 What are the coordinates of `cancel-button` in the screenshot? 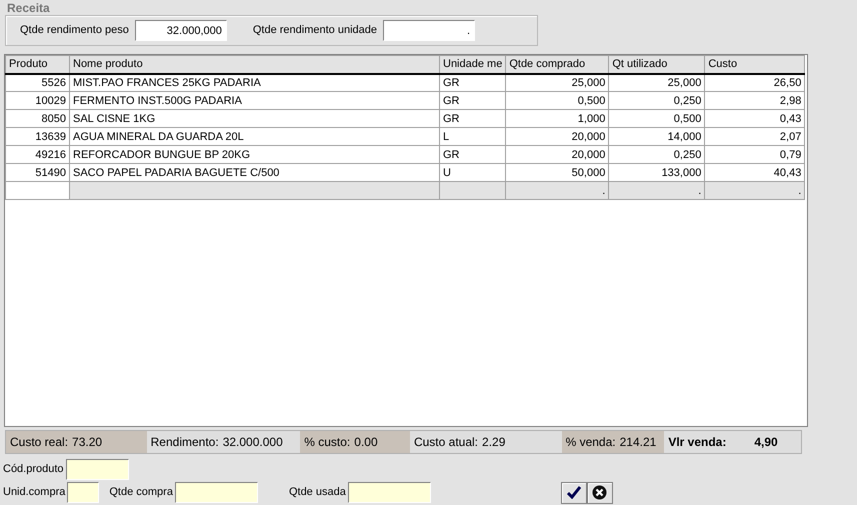 It's located at (599, 493).